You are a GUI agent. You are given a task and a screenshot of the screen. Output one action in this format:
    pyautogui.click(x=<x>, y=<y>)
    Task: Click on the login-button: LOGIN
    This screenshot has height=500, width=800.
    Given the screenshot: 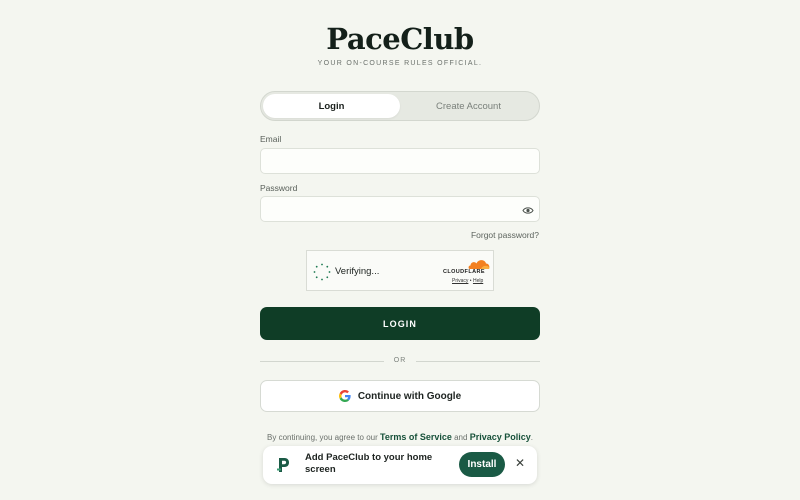 What is the action you would take?
    pyautogui.click(x=400, y=323)
    